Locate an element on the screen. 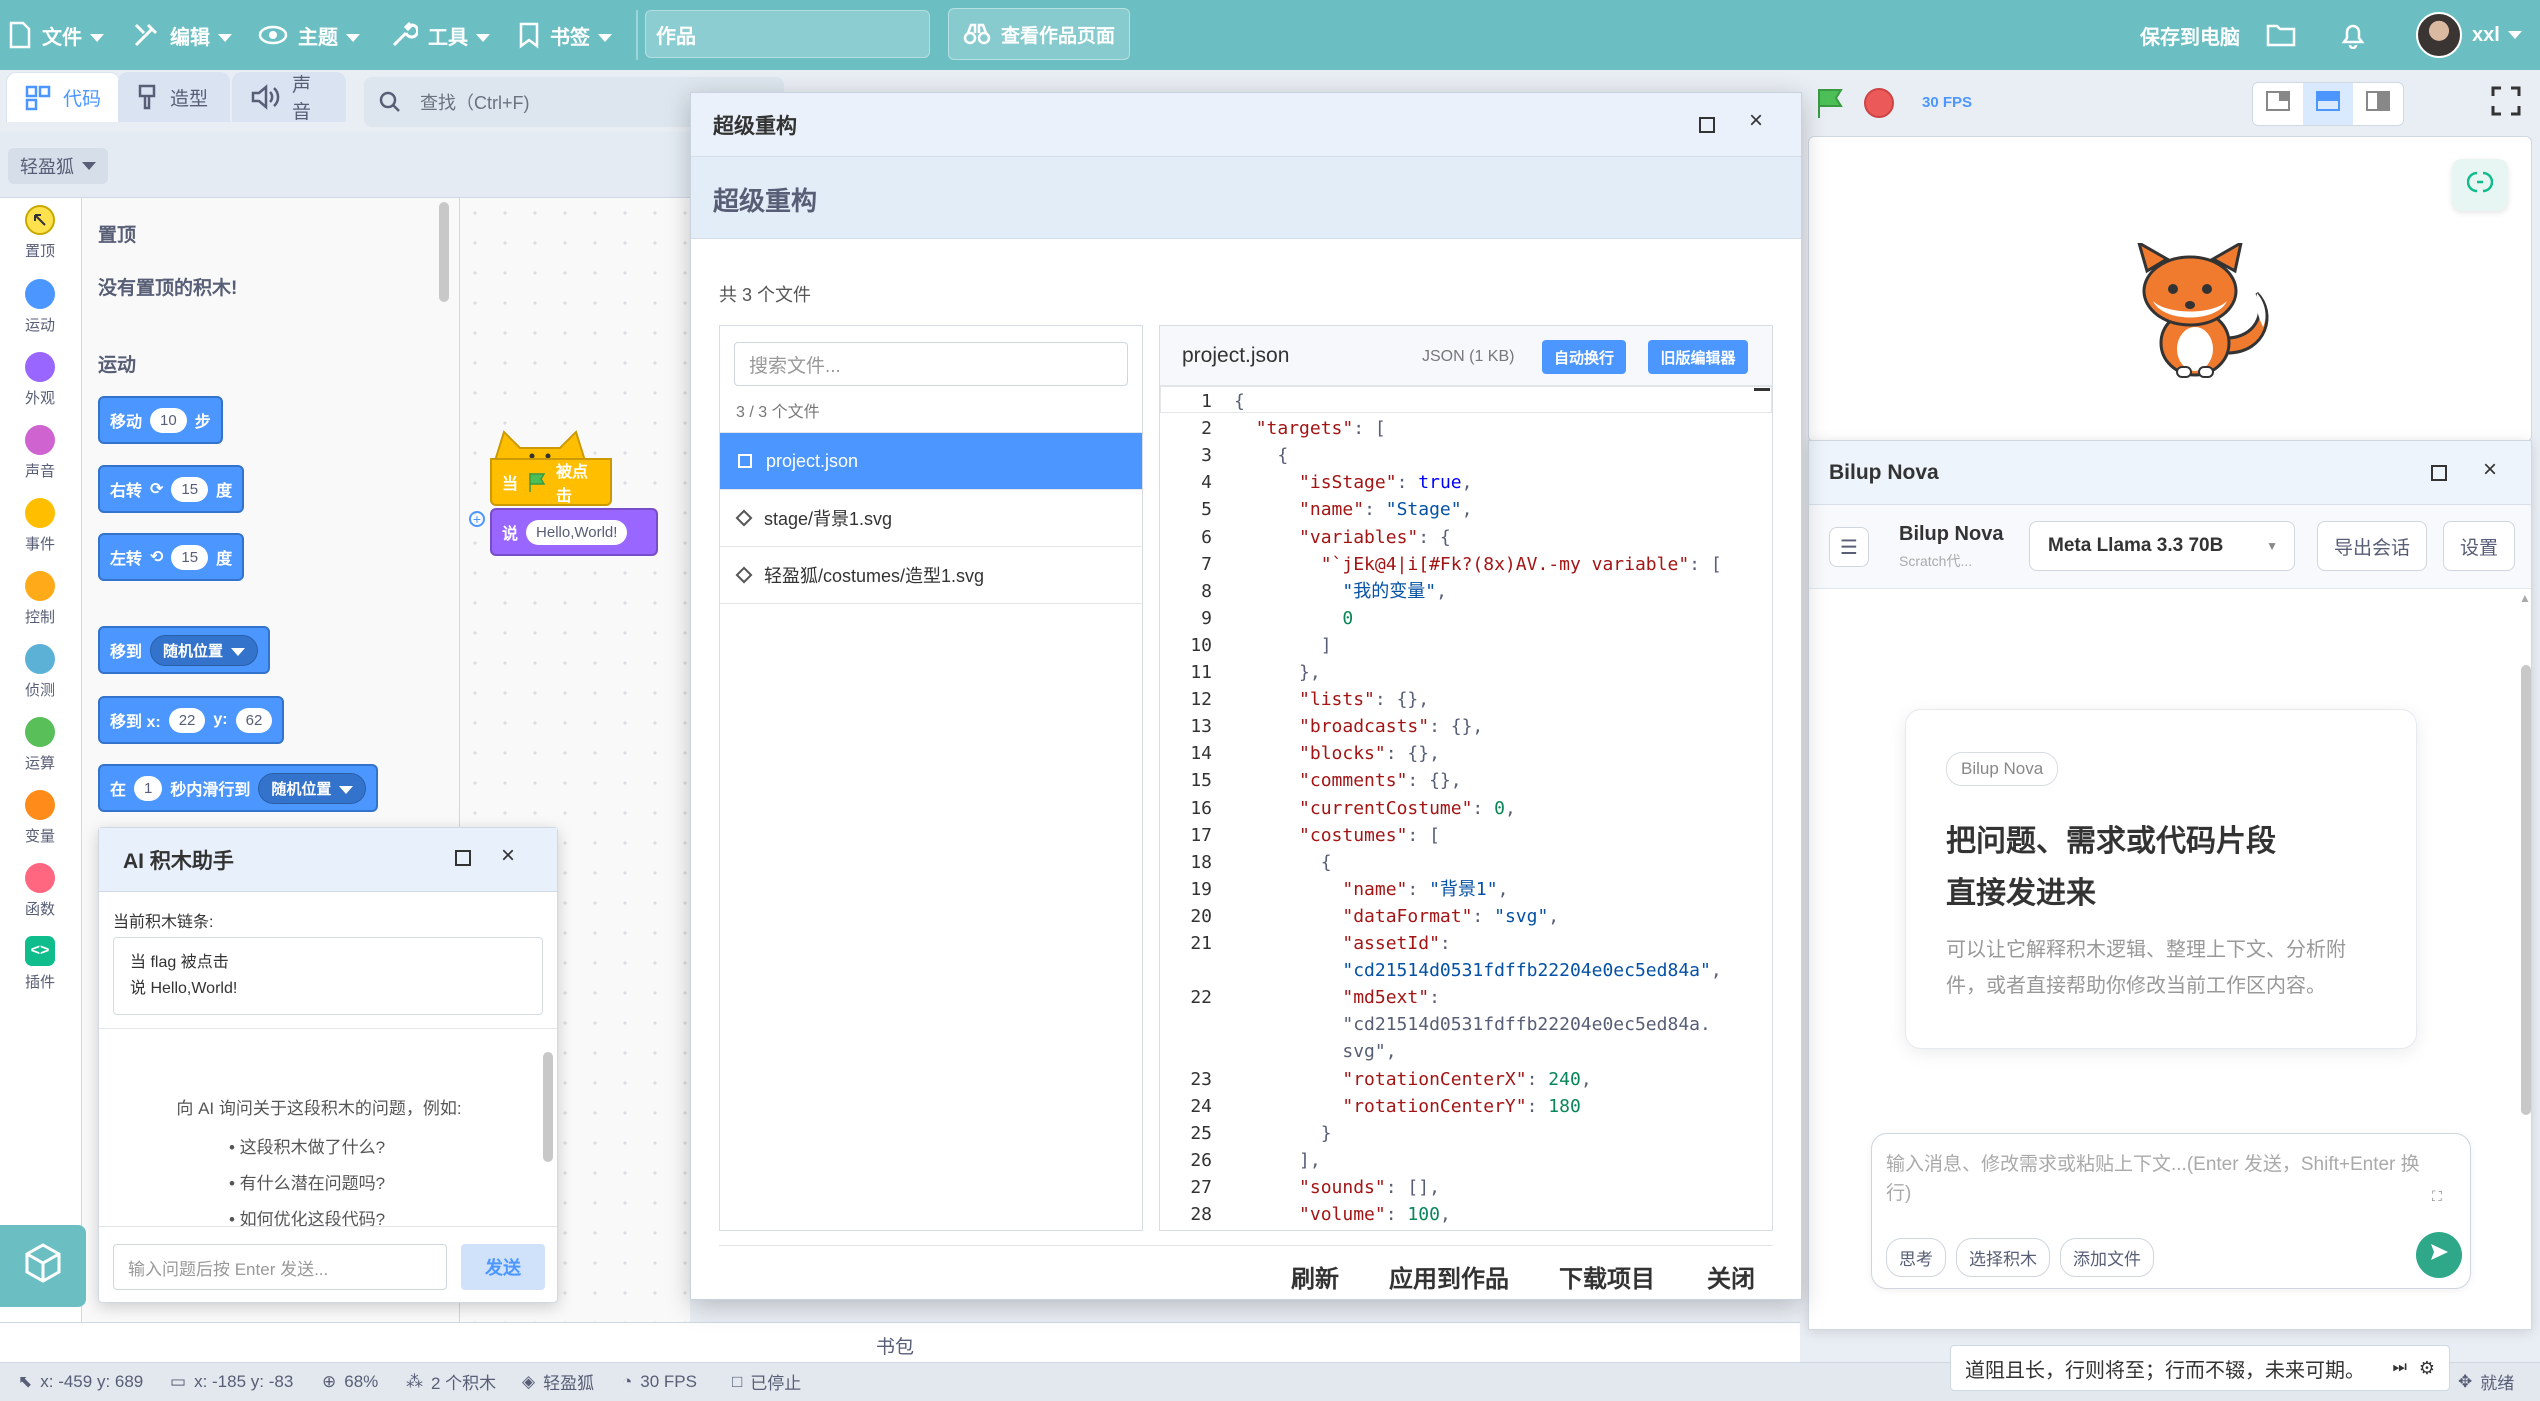  category-functions: 函数 is located at coordinates (40, 891).